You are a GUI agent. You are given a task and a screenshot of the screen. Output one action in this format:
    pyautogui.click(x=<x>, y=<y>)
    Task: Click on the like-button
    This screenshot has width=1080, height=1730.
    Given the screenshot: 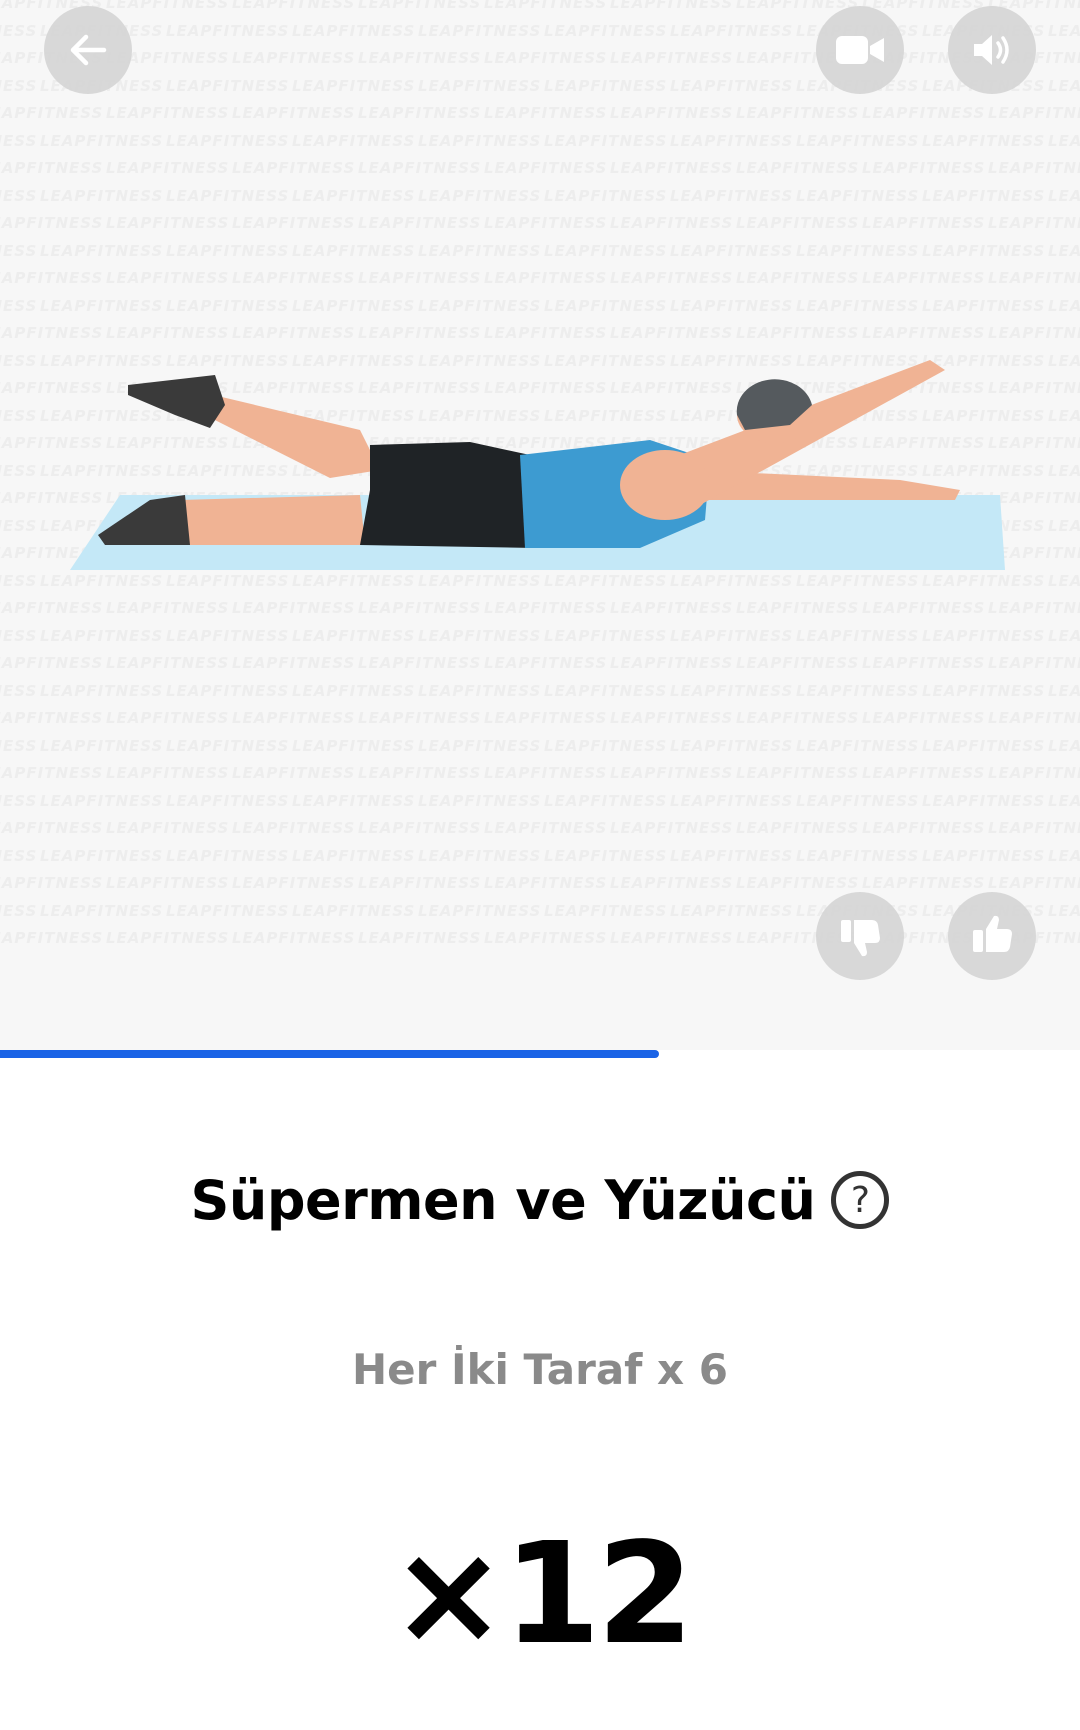 What is the action you would take?
    pyautogui.click(x=992, y=936)
    